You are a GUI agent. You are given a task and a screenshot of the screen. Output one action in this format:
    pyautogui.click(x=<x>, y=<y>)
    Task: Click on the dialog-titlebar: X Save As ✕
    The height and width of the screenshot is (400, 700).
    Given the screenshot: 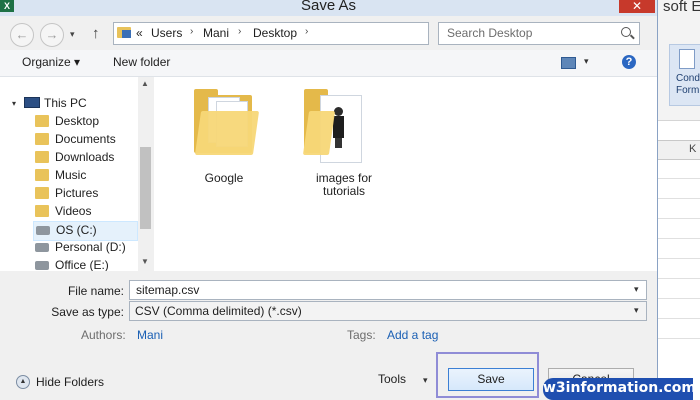 What is the action you would take?
    pyautogui.click(x=328, y=8)
    